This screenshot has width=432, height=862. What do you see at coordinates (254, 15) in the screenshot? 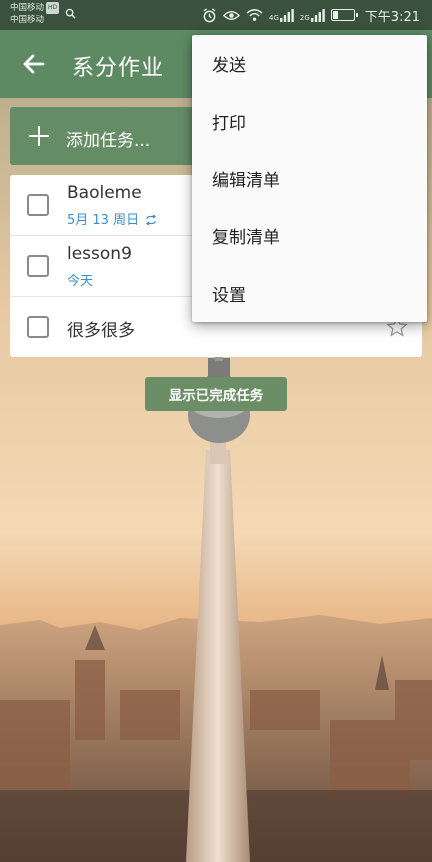
I see `wifi-icon` at bounding box center [254, 15].